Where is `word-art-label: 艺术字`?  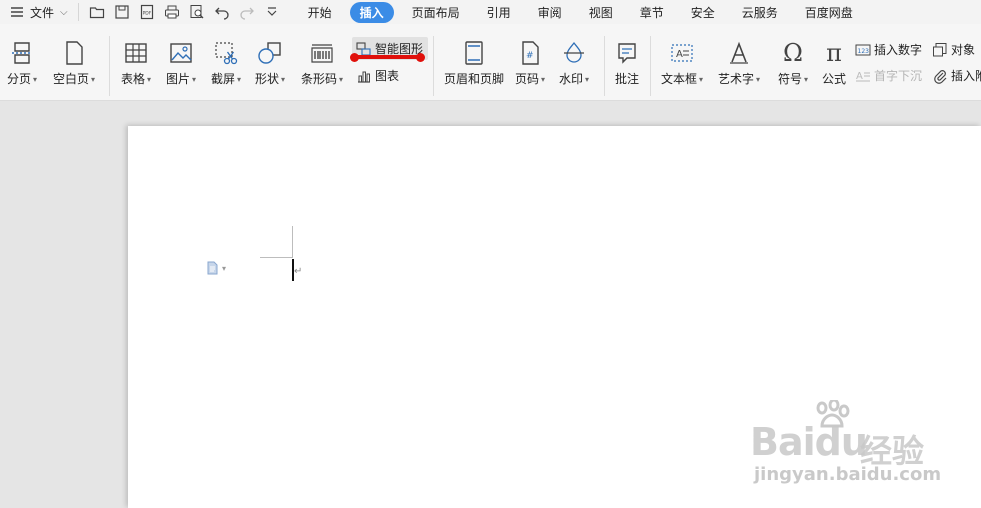
word-art-label: 艺术字 is located at coordinates (735, 79).